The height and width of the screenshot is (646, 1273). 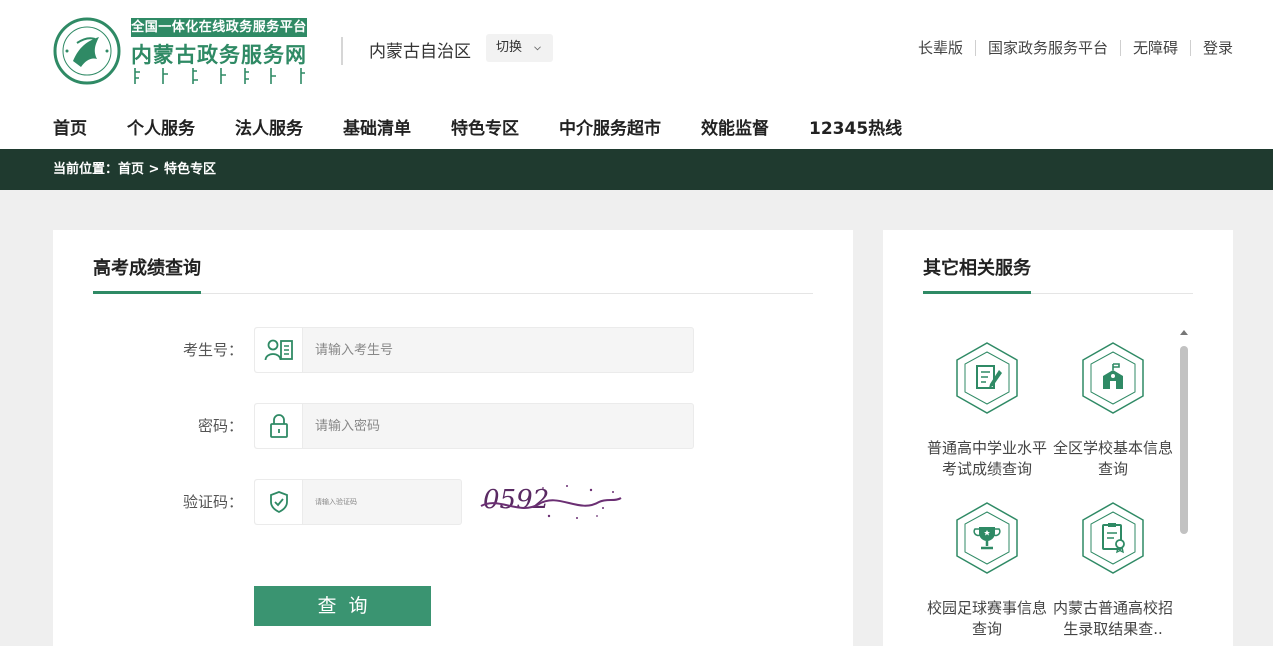 I want to click on service-label: 普通高中学业水平考试成绩查询, so click(x=986, y=458).